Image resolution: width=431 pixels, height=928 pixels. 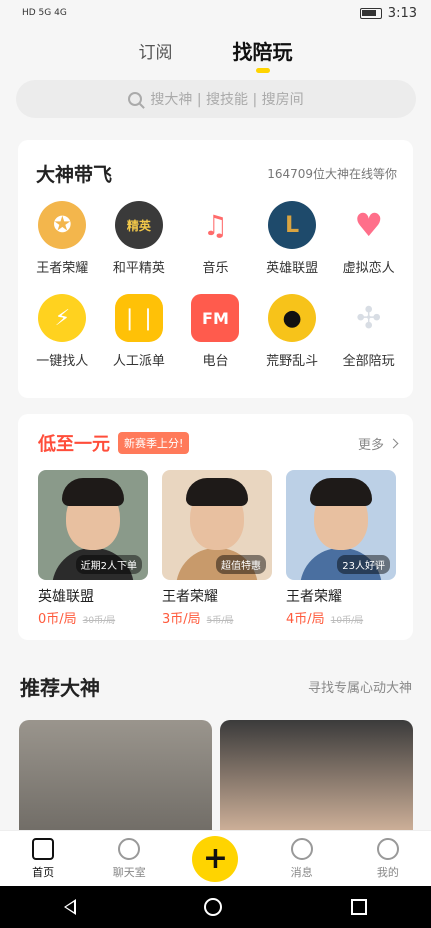 What do you see at coordinates (215, 225) in the screenshot?
I see `gramophone-icon: ♫` at bounding box center [215, 225].